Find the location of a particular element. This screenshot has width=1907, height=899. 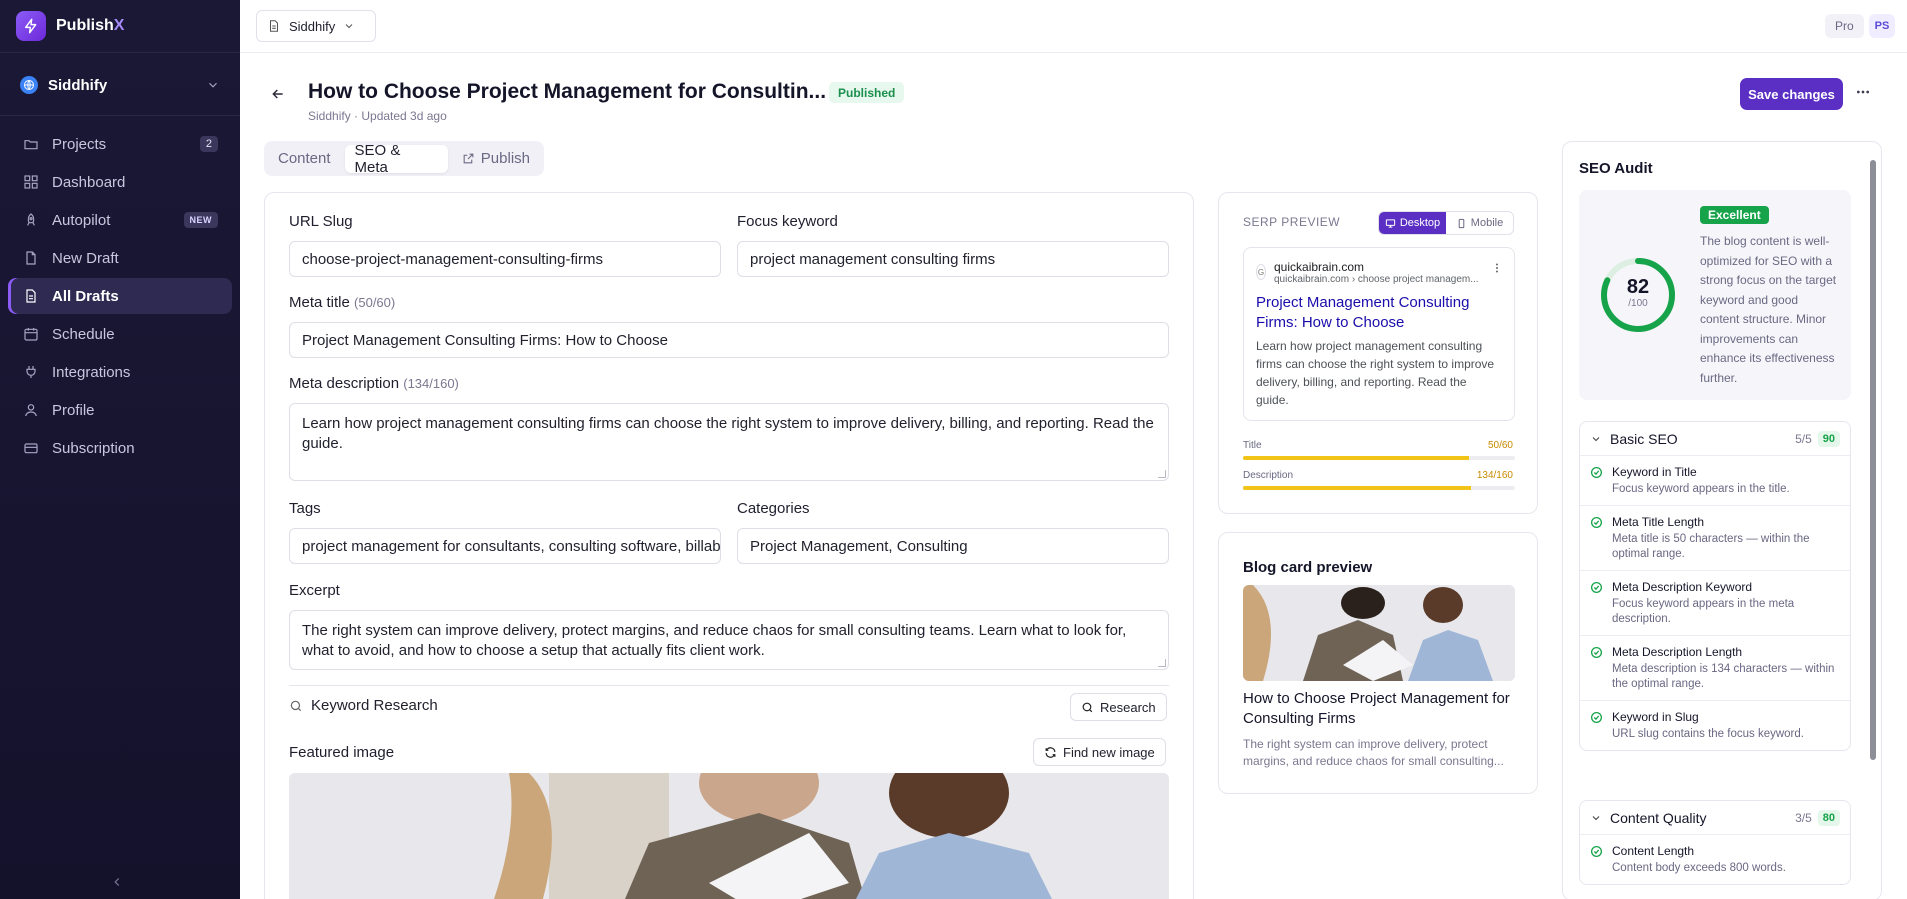

workspace-switcher: Siddhify is located at coordinates (120, 85).